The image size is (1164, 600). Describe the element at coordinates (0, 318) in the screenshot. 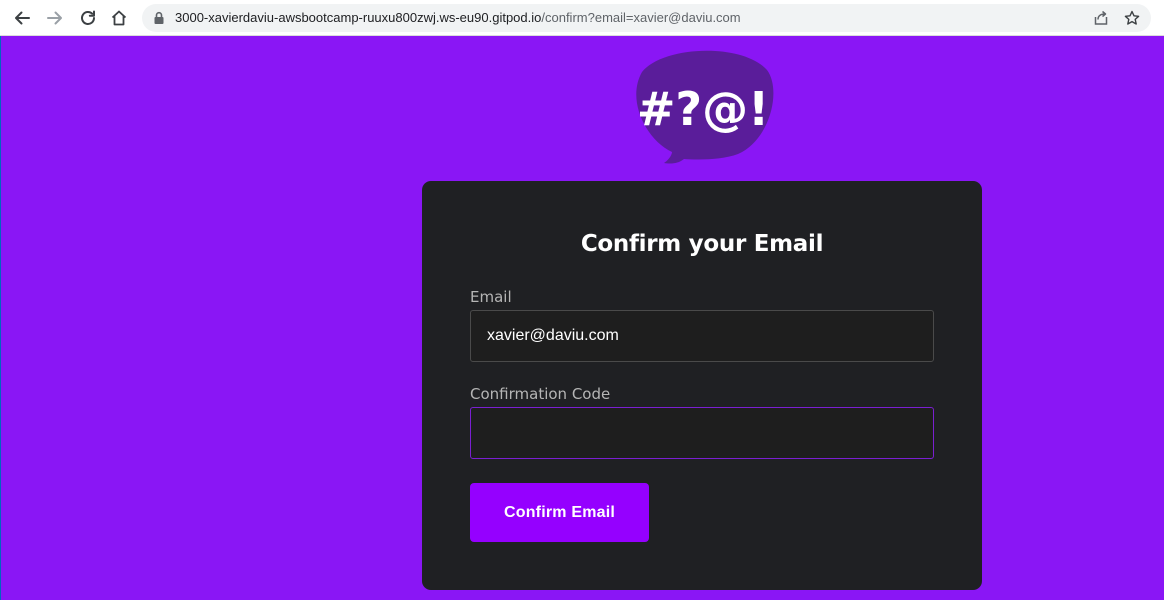

I see `viewport-edge` at that location.